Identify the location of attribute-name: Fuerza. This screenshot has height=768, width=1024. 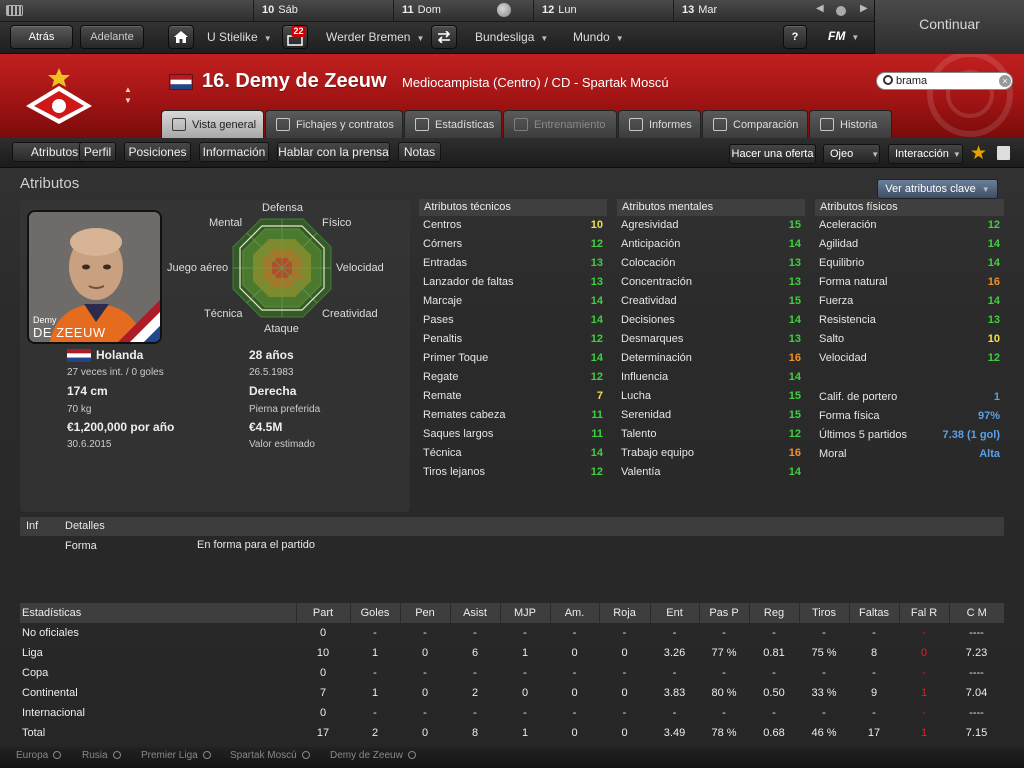
(836, 301).